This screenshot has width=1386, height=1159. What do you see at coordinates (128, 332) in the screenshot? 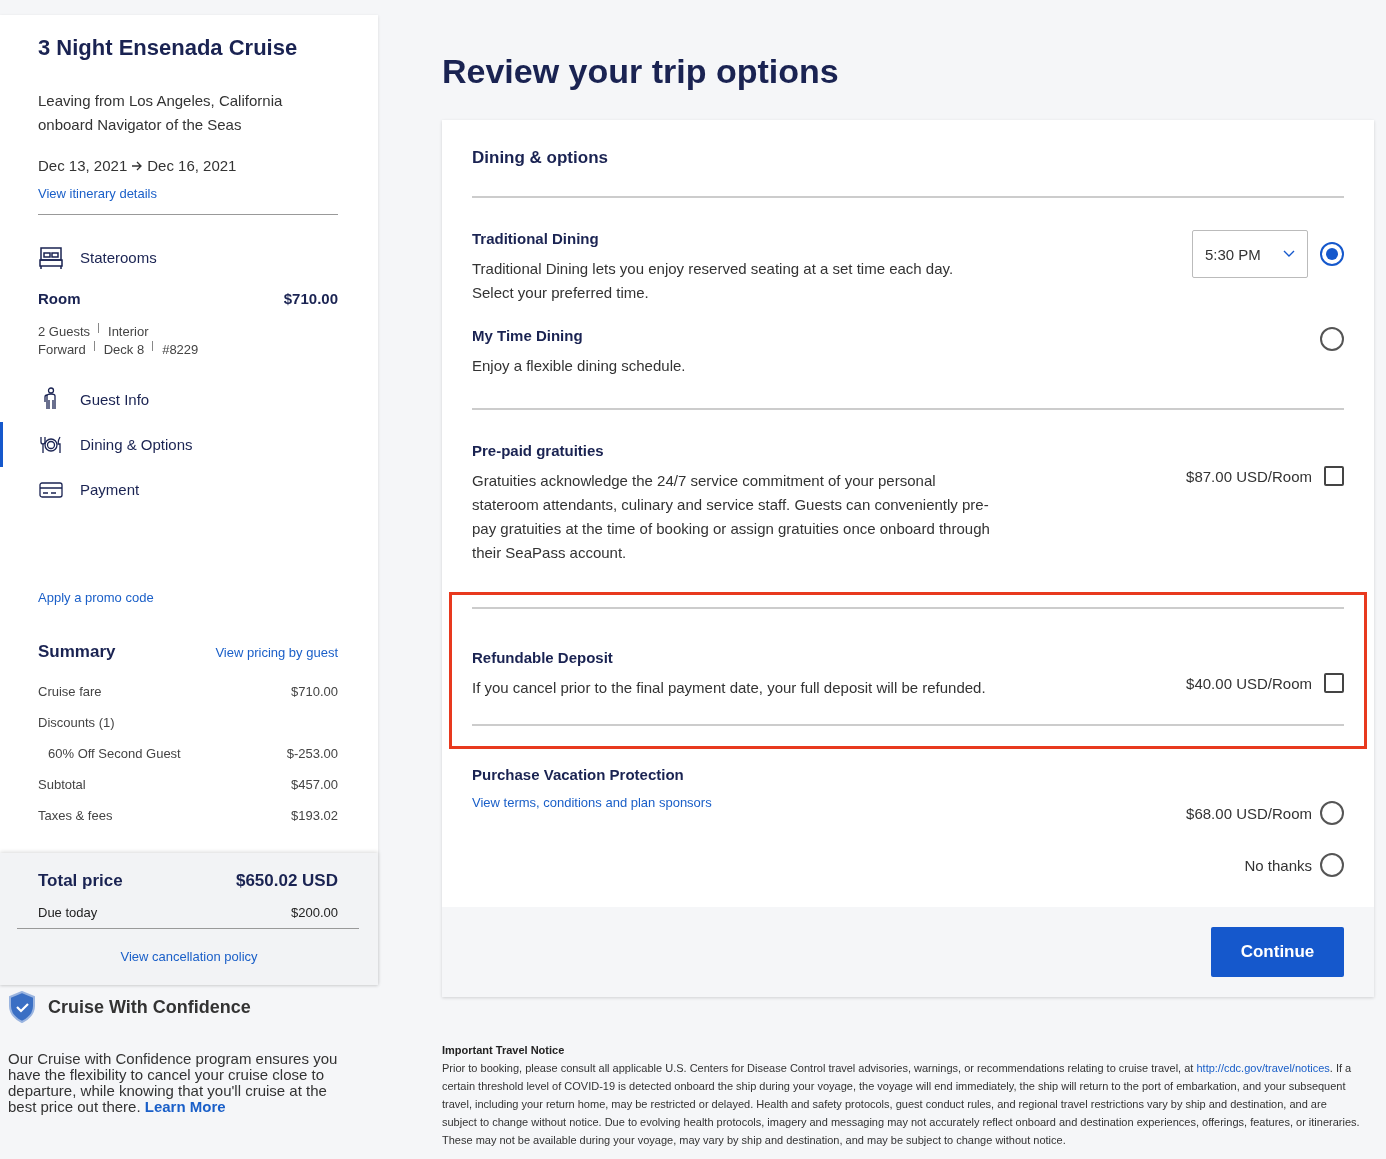
I see `room-detail: Interior` at bounding box center [128, 332].